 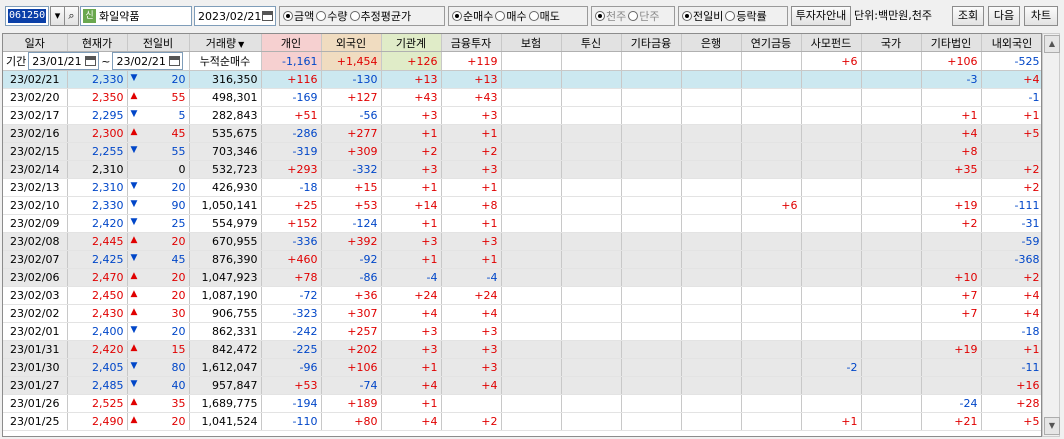 I want to click on sort-icon: ▼, so click(x=241, y=44).